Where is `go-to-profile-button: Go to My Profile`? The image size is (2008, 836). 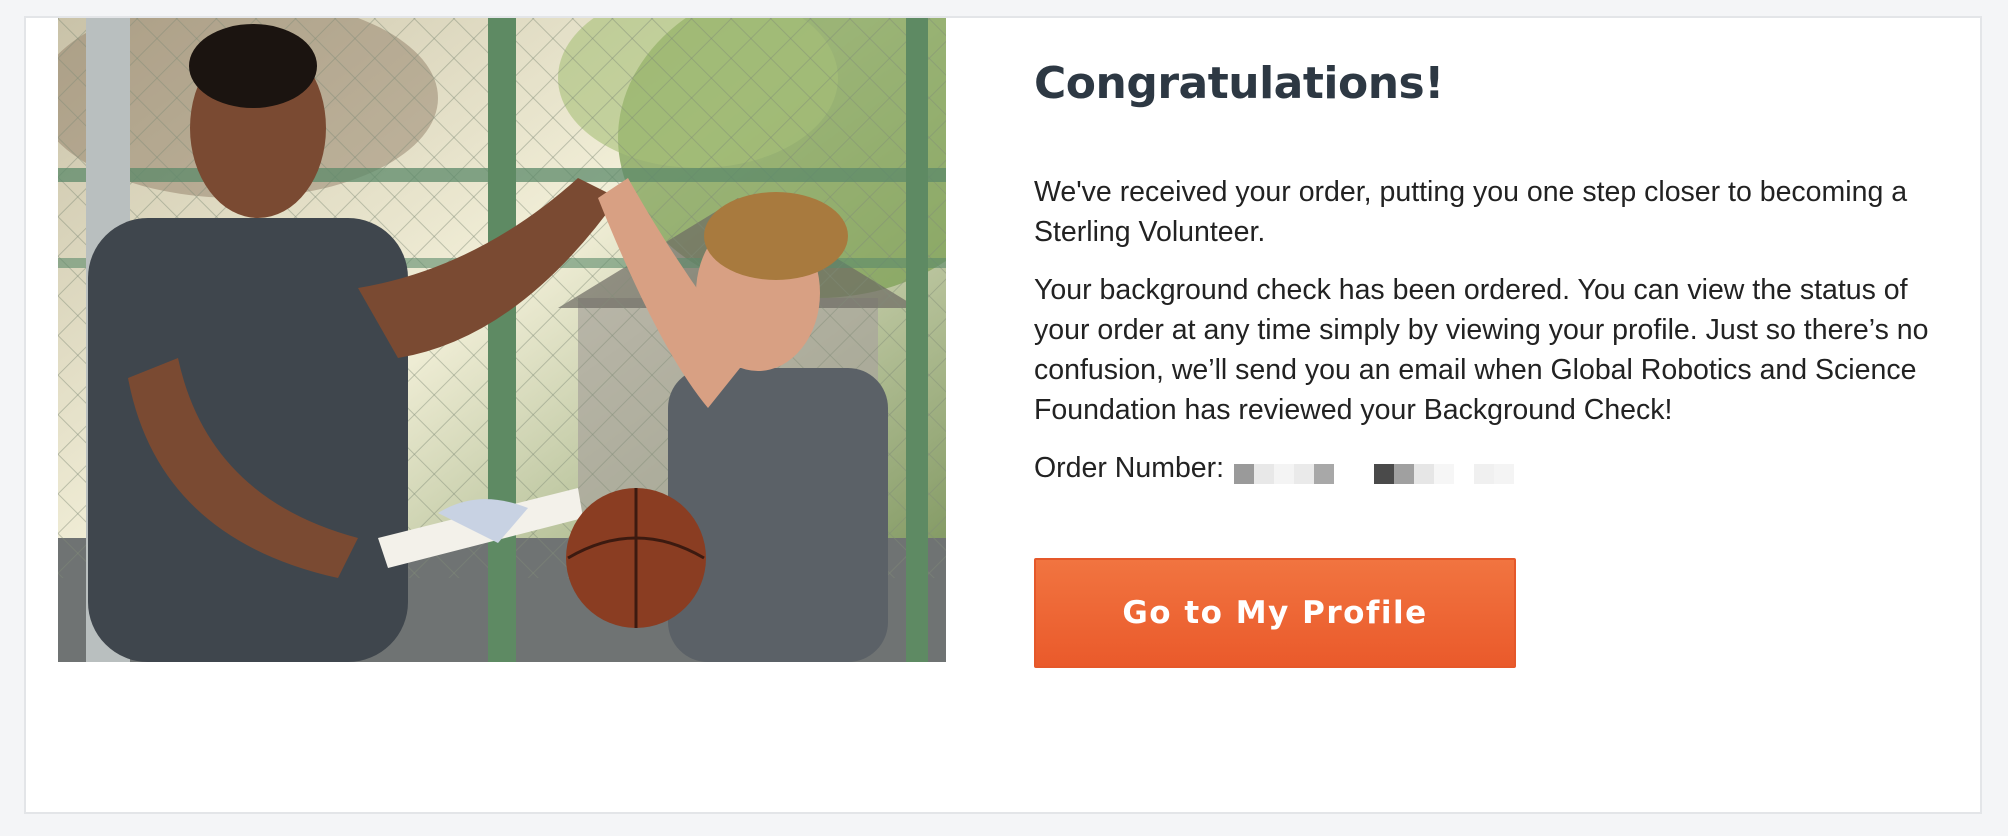
go-to-profile-button: Go to My Profile is located at coordinates (1275, 613).